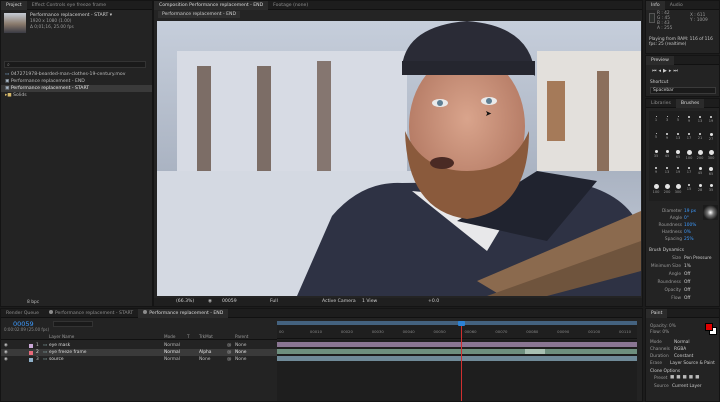 This screenshot has width=720, height=402. I want to click on project-item-selected: ▣ Performance replacement - START, so click(76, 88).